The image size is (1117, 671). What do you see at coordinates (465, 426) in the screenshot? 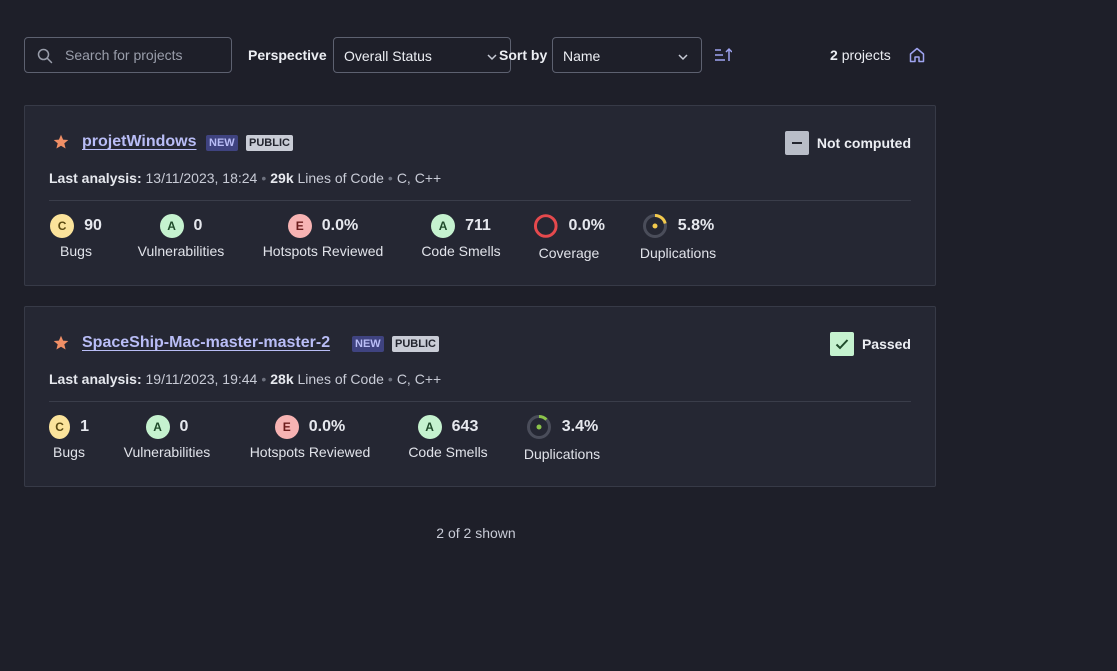
I see `metric-value: 643` at bounding box center [465, 426].